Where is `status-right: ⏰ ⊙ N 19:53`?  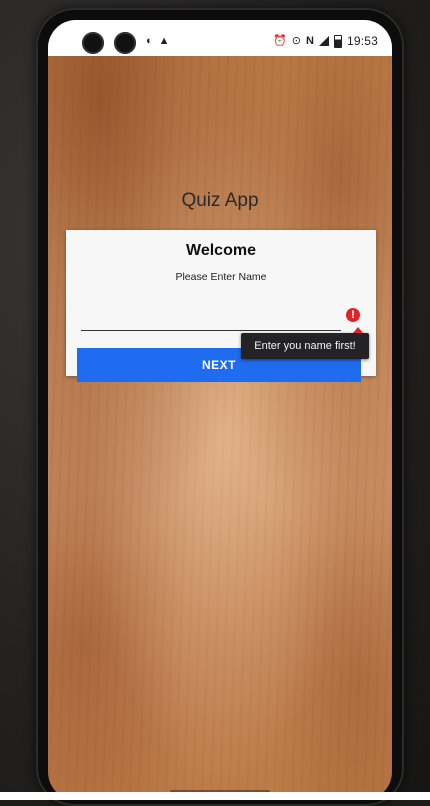
status-right: ⏰ ⊙ N 19:53 is located at coordinates (325, 41).